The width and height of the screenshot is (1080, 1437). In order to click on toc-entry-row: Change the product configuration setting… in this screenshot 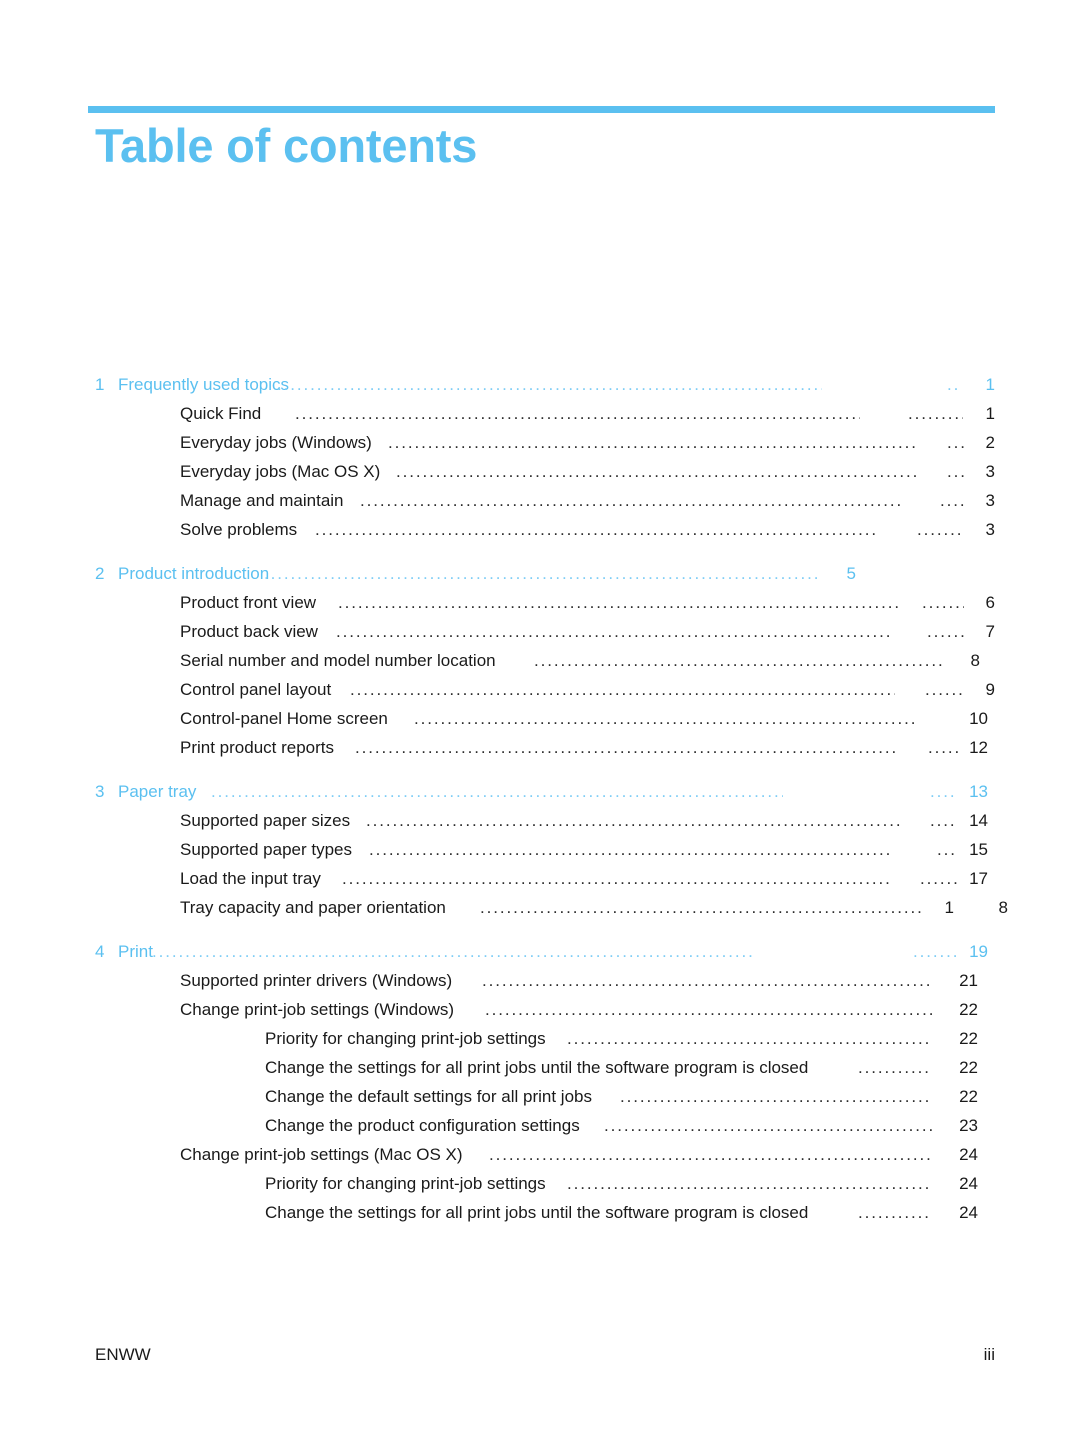, I will do `click(540, 1125)`.